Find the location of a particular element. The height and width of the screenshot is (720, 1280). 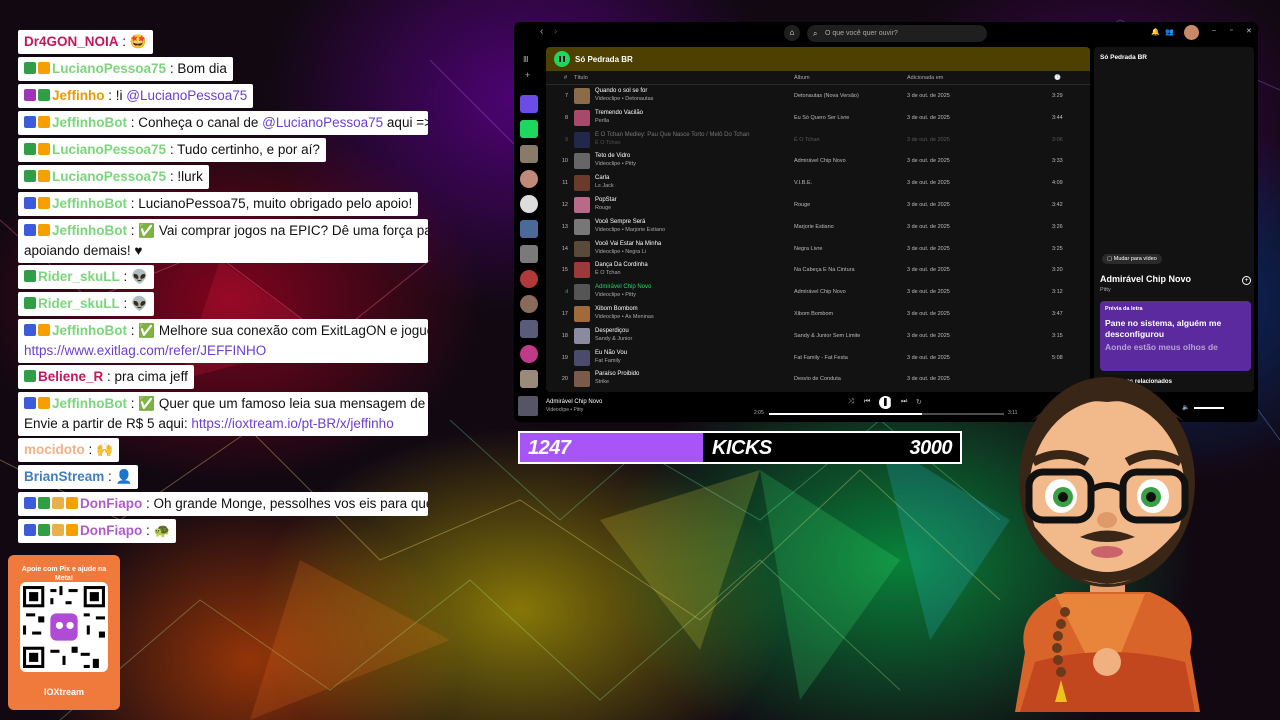

track-title: Dança Da Cordinha is located at coordinates (621, 265).